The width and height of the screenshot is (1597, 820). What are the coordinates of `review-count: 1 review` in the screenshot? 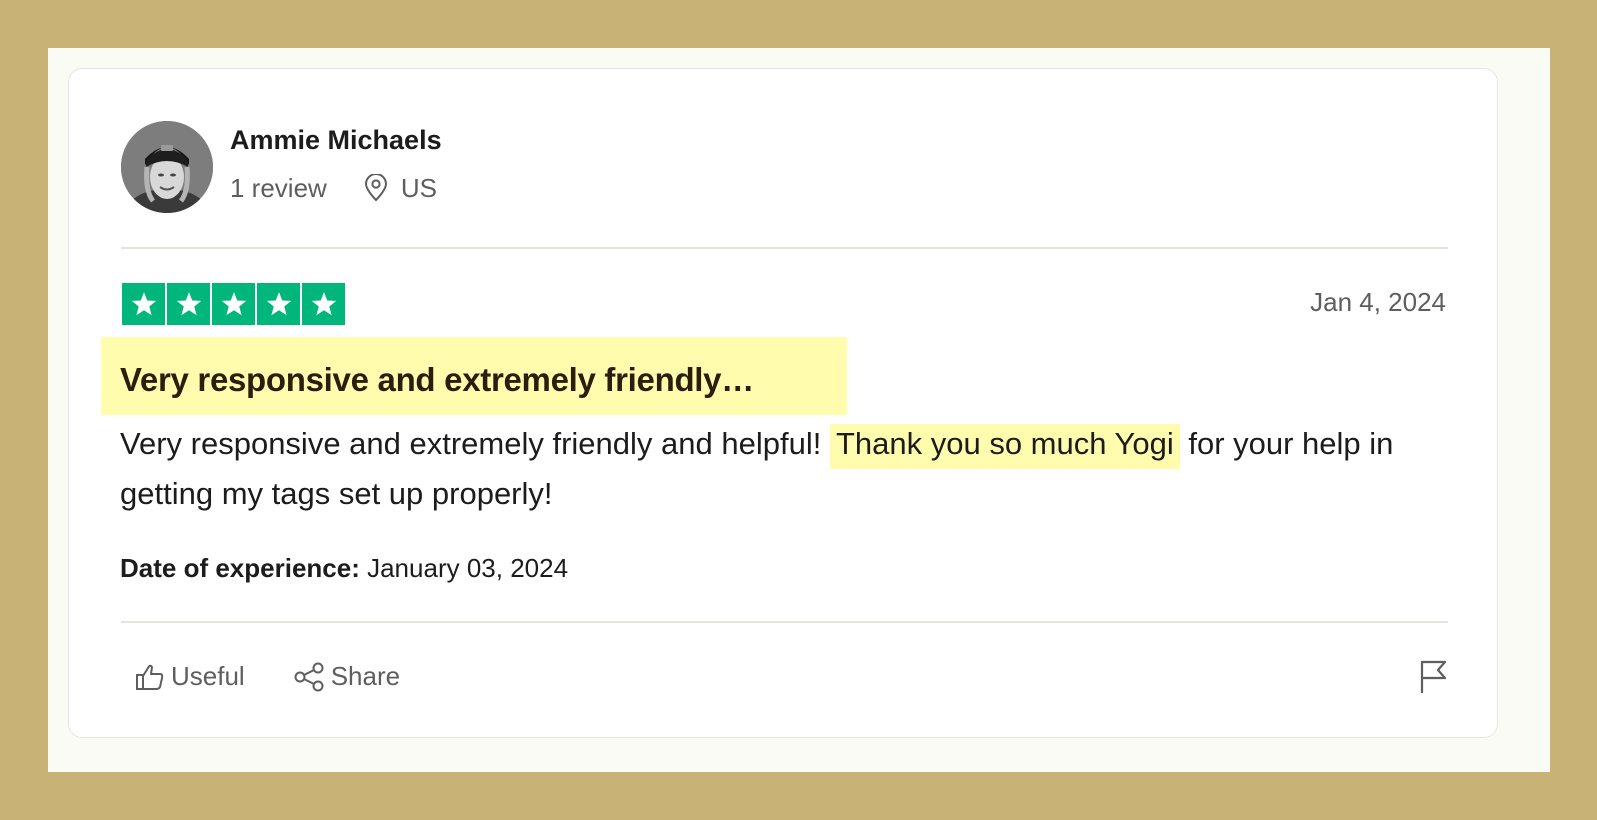 It's located at (278, 187).